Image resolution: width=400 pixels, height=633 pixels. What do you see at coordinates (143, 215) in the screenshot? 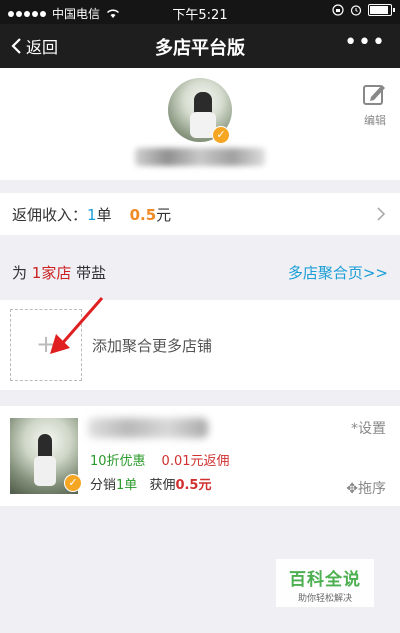
I see `income-amount: 0.5` at bounding box center [143, 215].